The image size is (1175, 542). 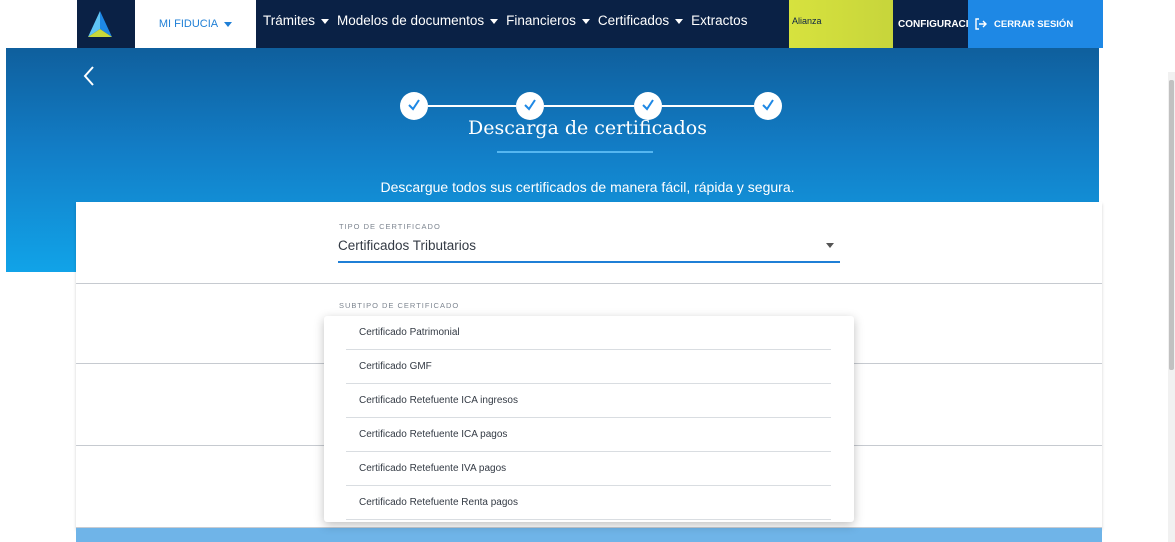 I want to click on menu-financieros: Financieros, so click(x=548, y=20).